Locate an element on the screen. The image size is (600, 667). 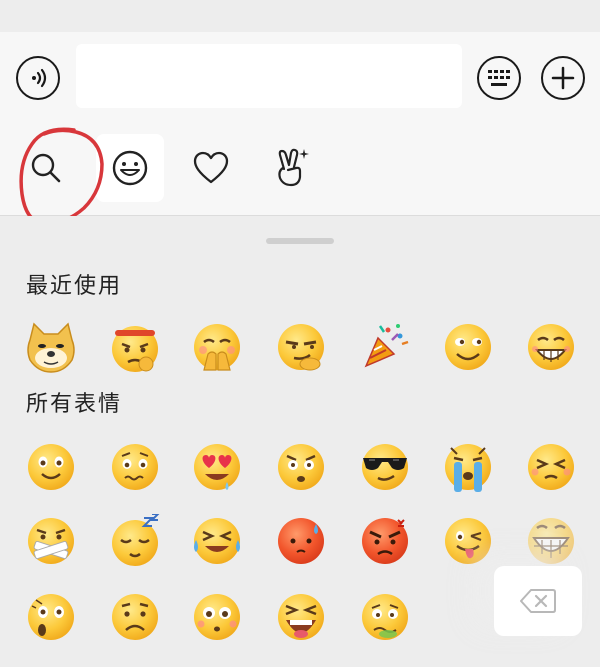
emoji-embarrassed is located at coordinates (301, 541).